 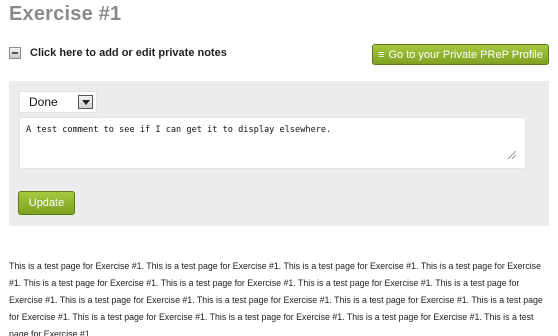 I want to click on chevron-down-icon, so click(x=85, y=102).